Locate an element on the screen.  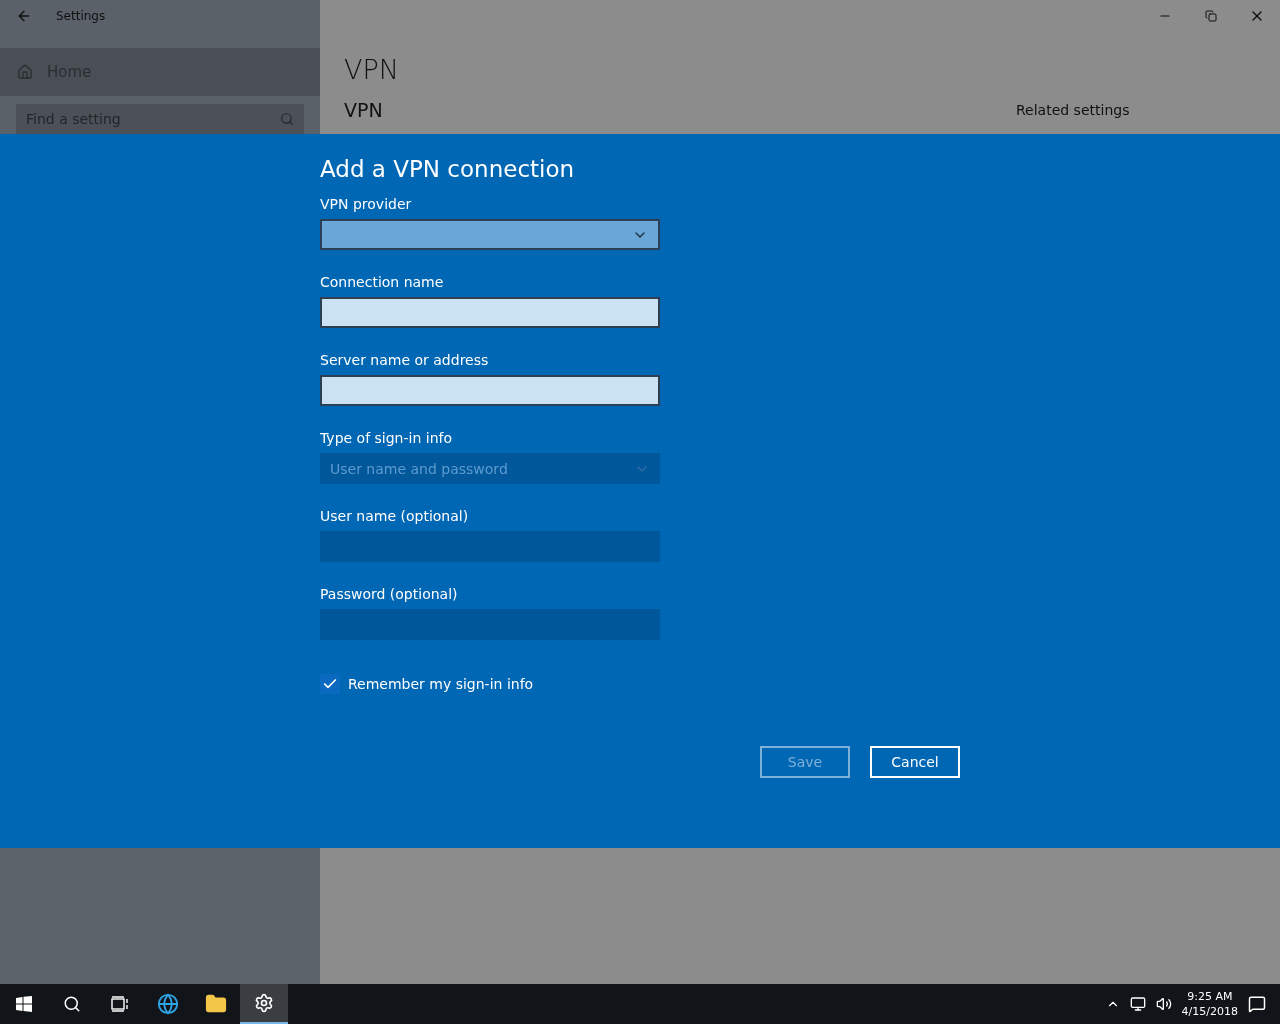
window-title: Settings is located at coordinates (81, 16).